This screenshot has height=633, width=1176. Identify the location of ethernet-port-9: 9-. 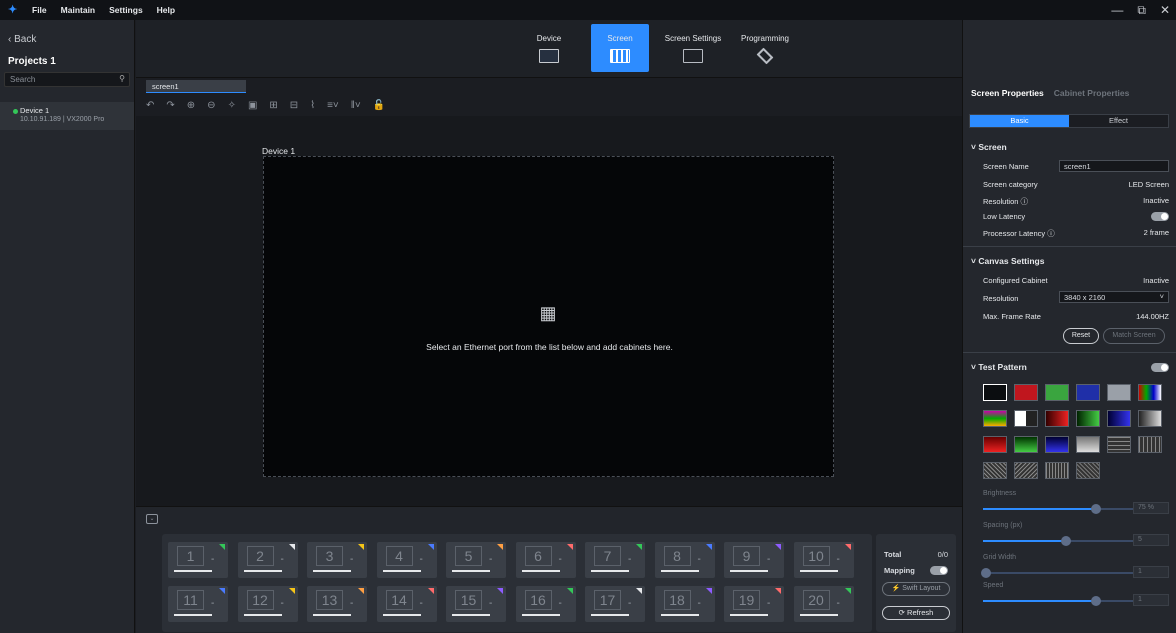
(754, 560).